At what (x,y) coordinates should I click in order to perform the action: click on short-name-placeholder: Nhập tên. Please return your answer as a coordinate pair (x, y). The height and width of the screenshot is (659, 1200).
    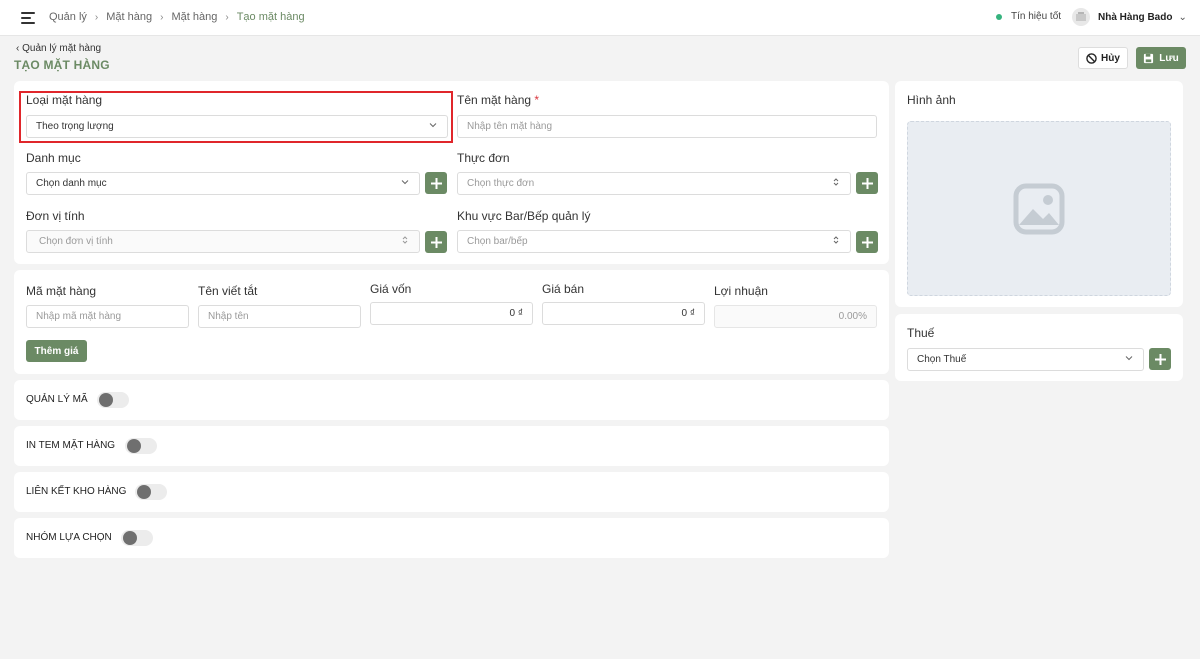
    Looking at the image, I should click on (228, 316).